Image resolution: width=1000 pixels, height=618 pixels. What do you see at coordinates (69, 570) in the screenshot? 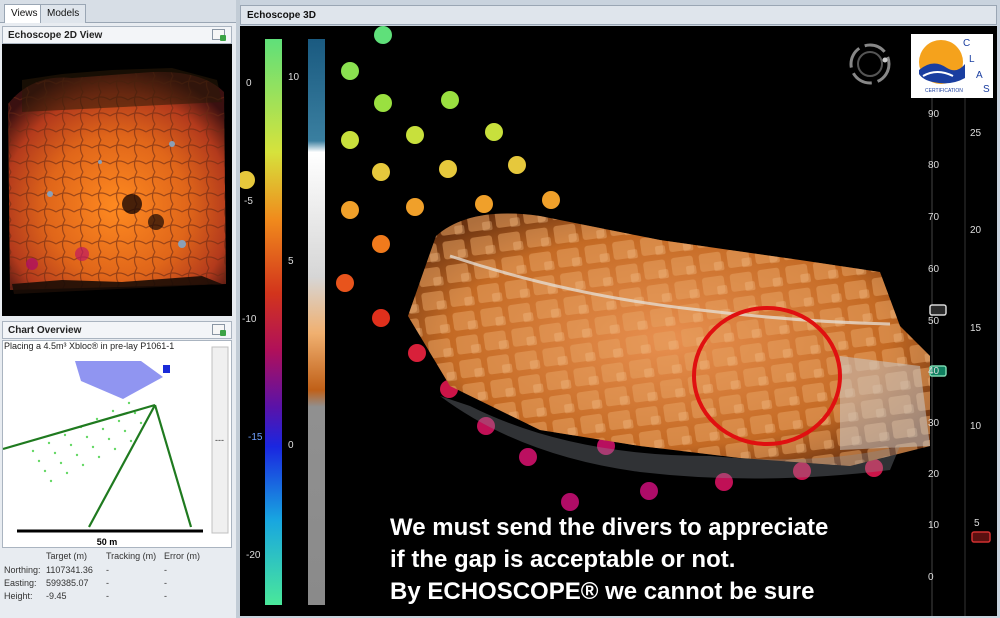
I see `northing-target: 1107341.36` at bounding box center [69, 570].